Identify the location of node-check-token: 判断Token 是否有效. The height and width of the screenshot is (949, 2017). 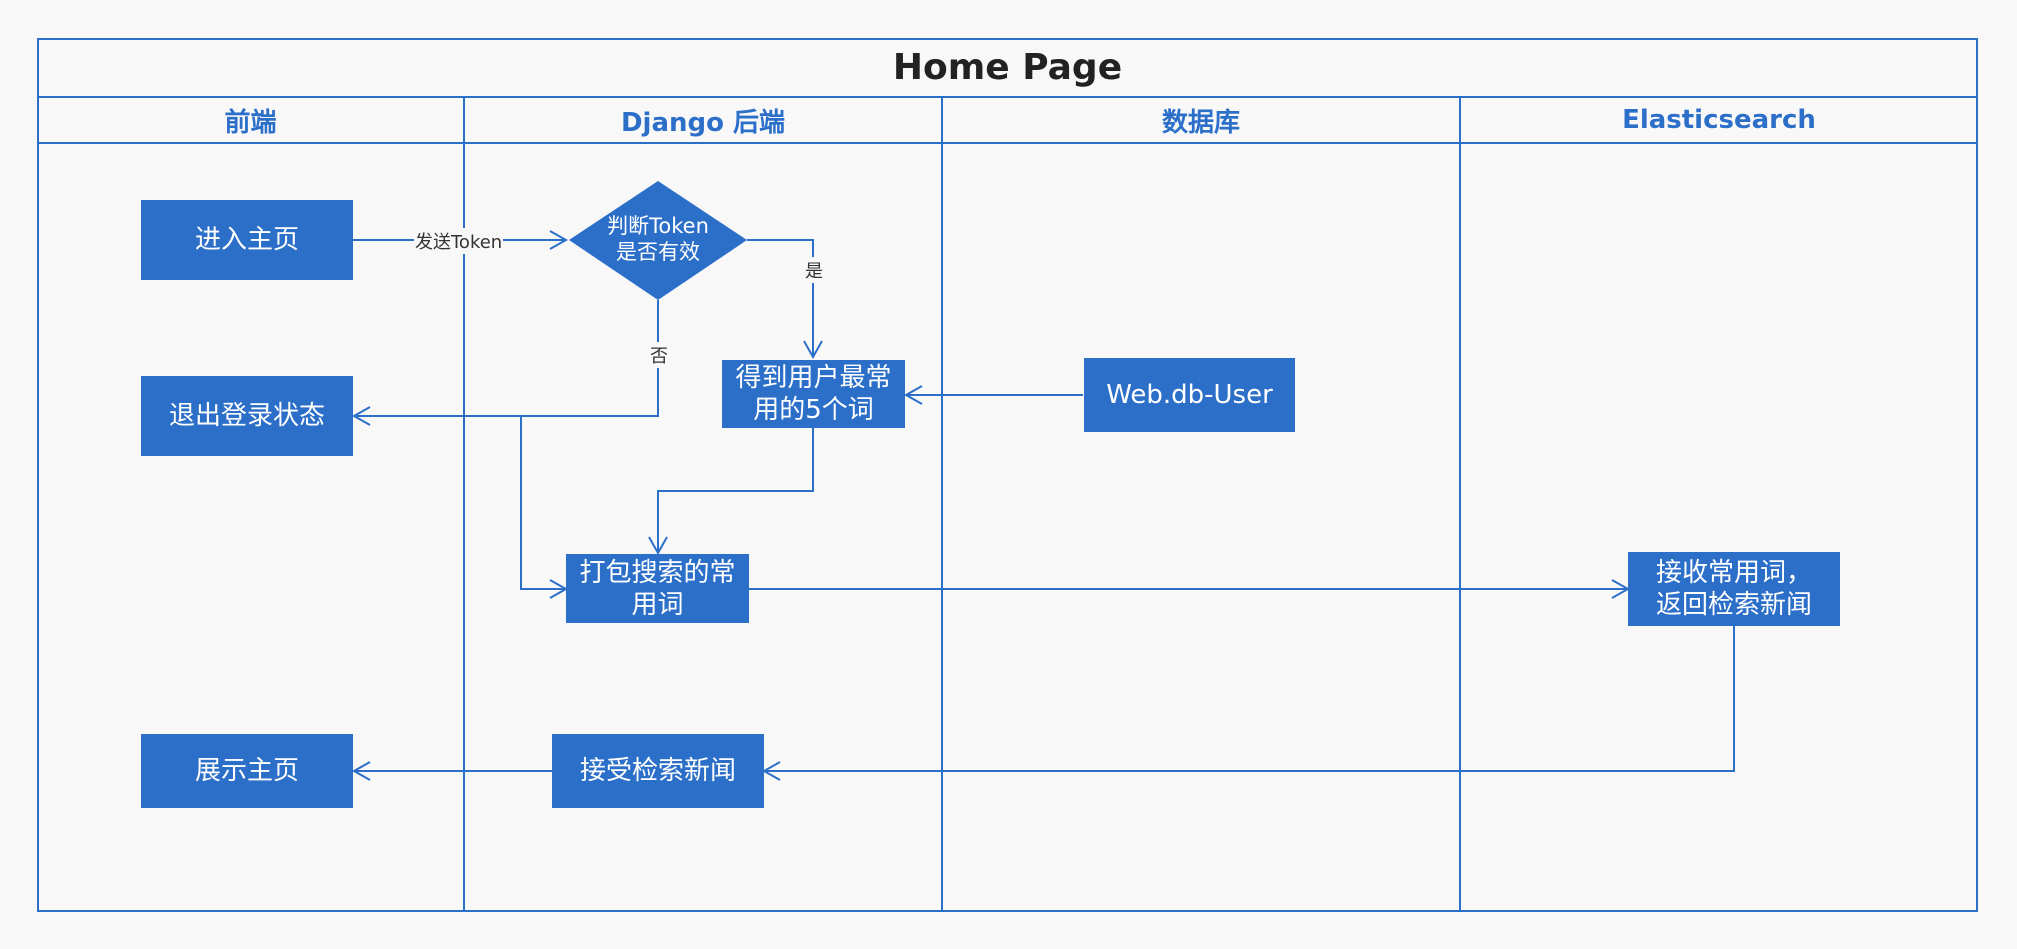
(658, 239).